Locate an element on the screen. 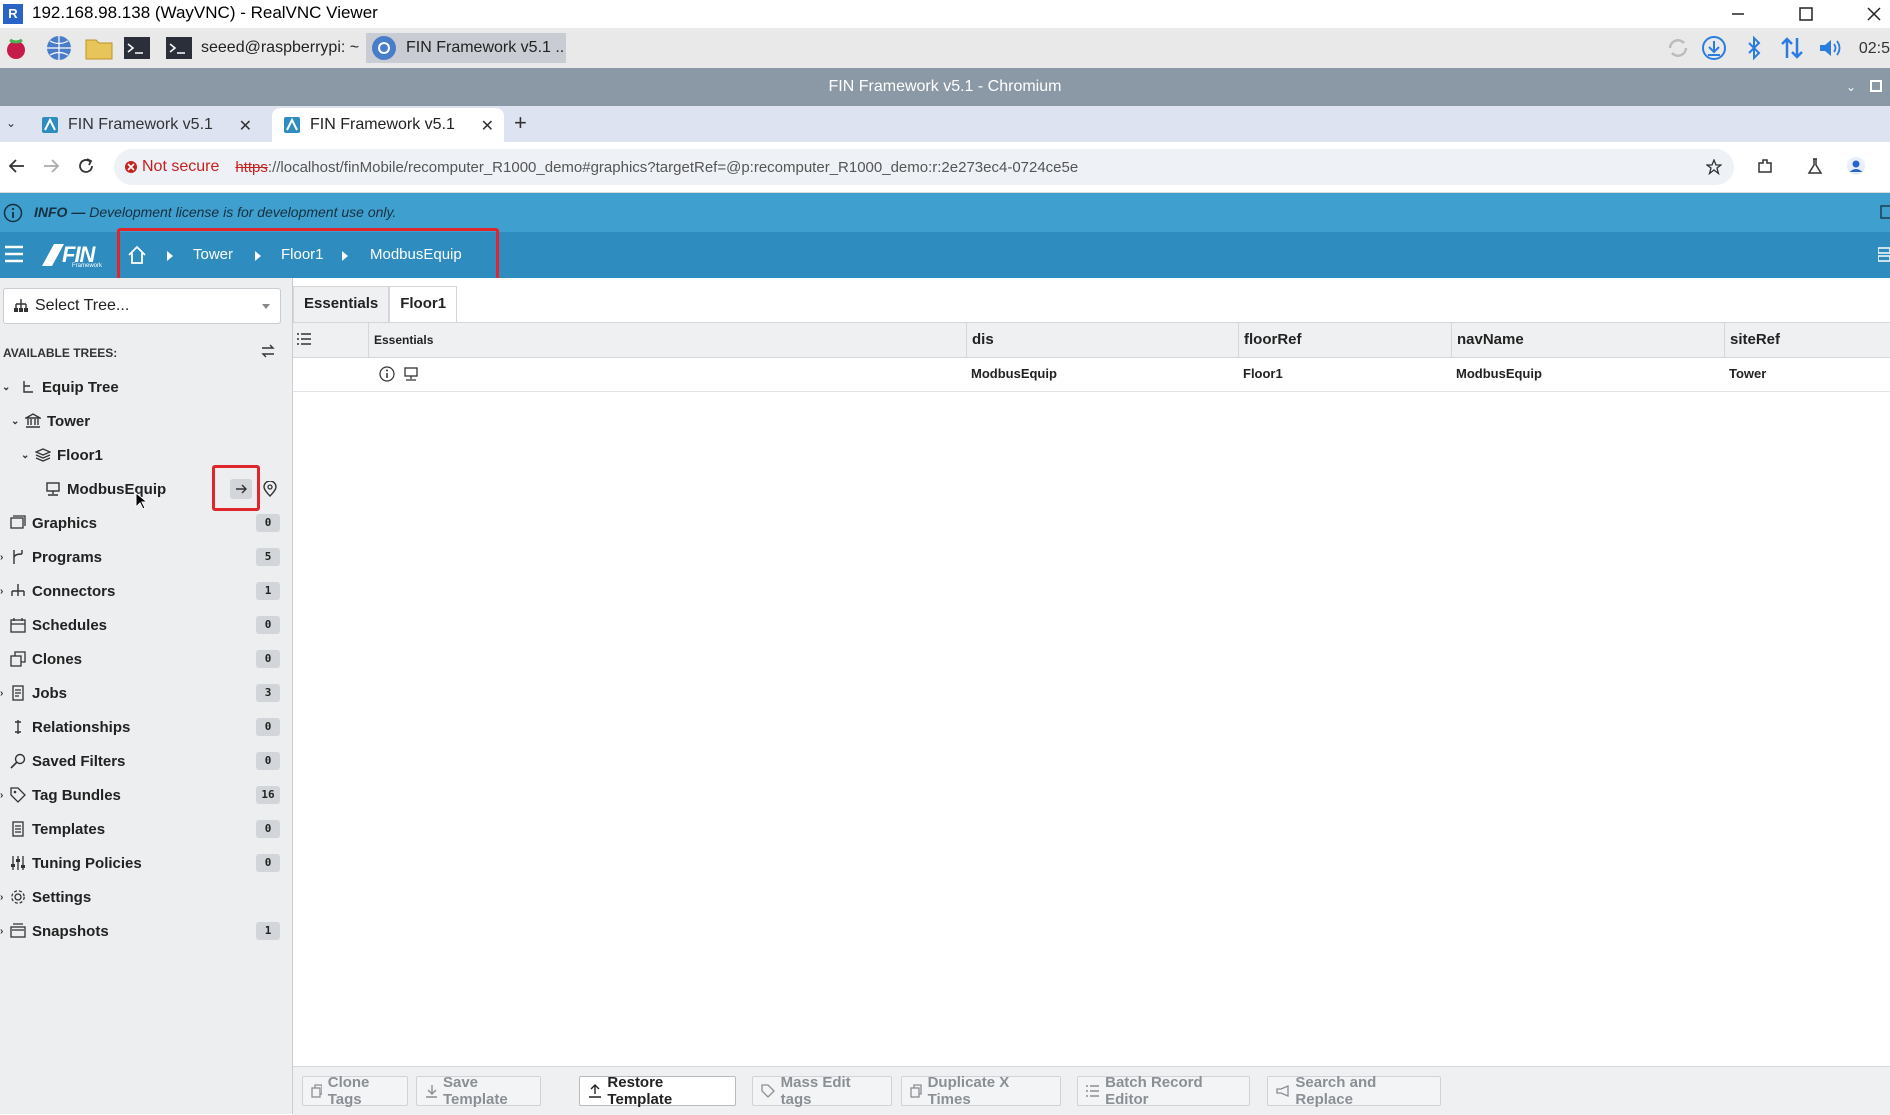  forward-icon is located at coordinates (51, 166).